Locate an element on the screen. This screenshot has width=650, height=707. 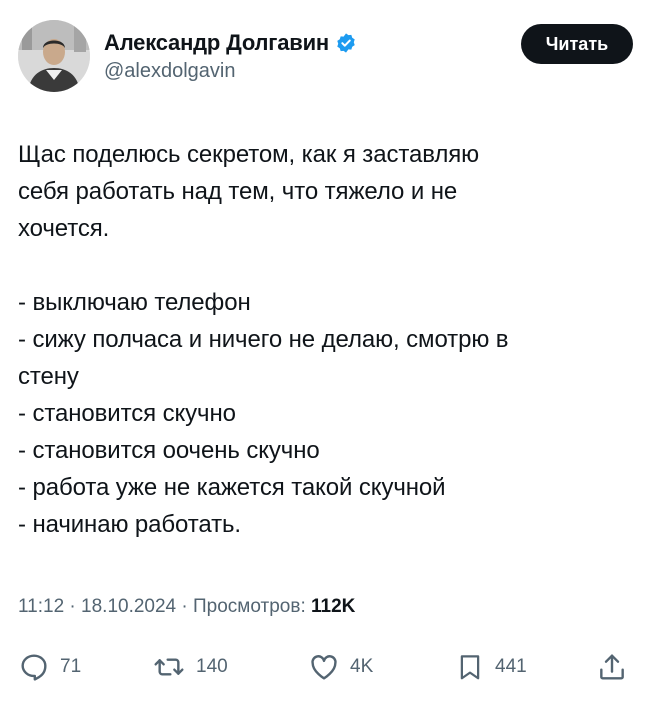
author-info: Александр Долгавин @alexdolgavin is located at coordinates (230, 55).